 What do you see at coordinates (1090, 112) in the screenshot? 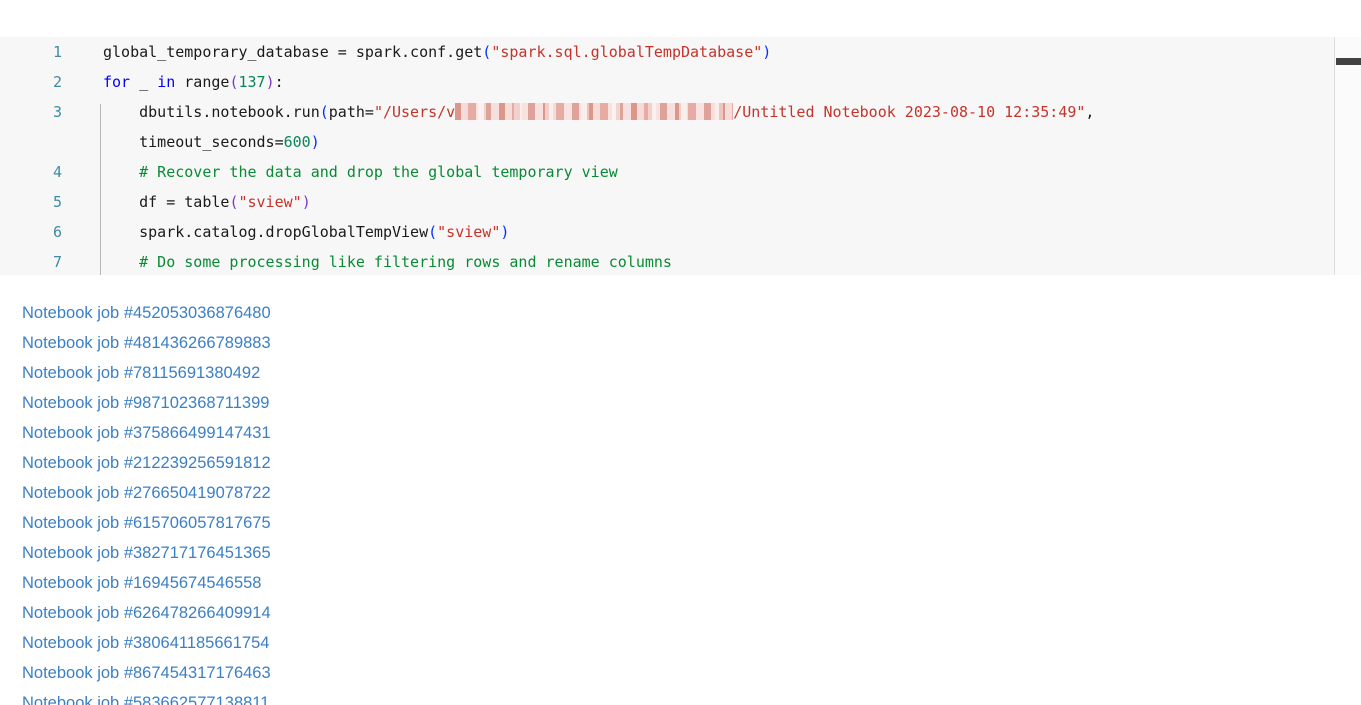
I see `code-token-plain: ,` at bounding box center [1090, 112].